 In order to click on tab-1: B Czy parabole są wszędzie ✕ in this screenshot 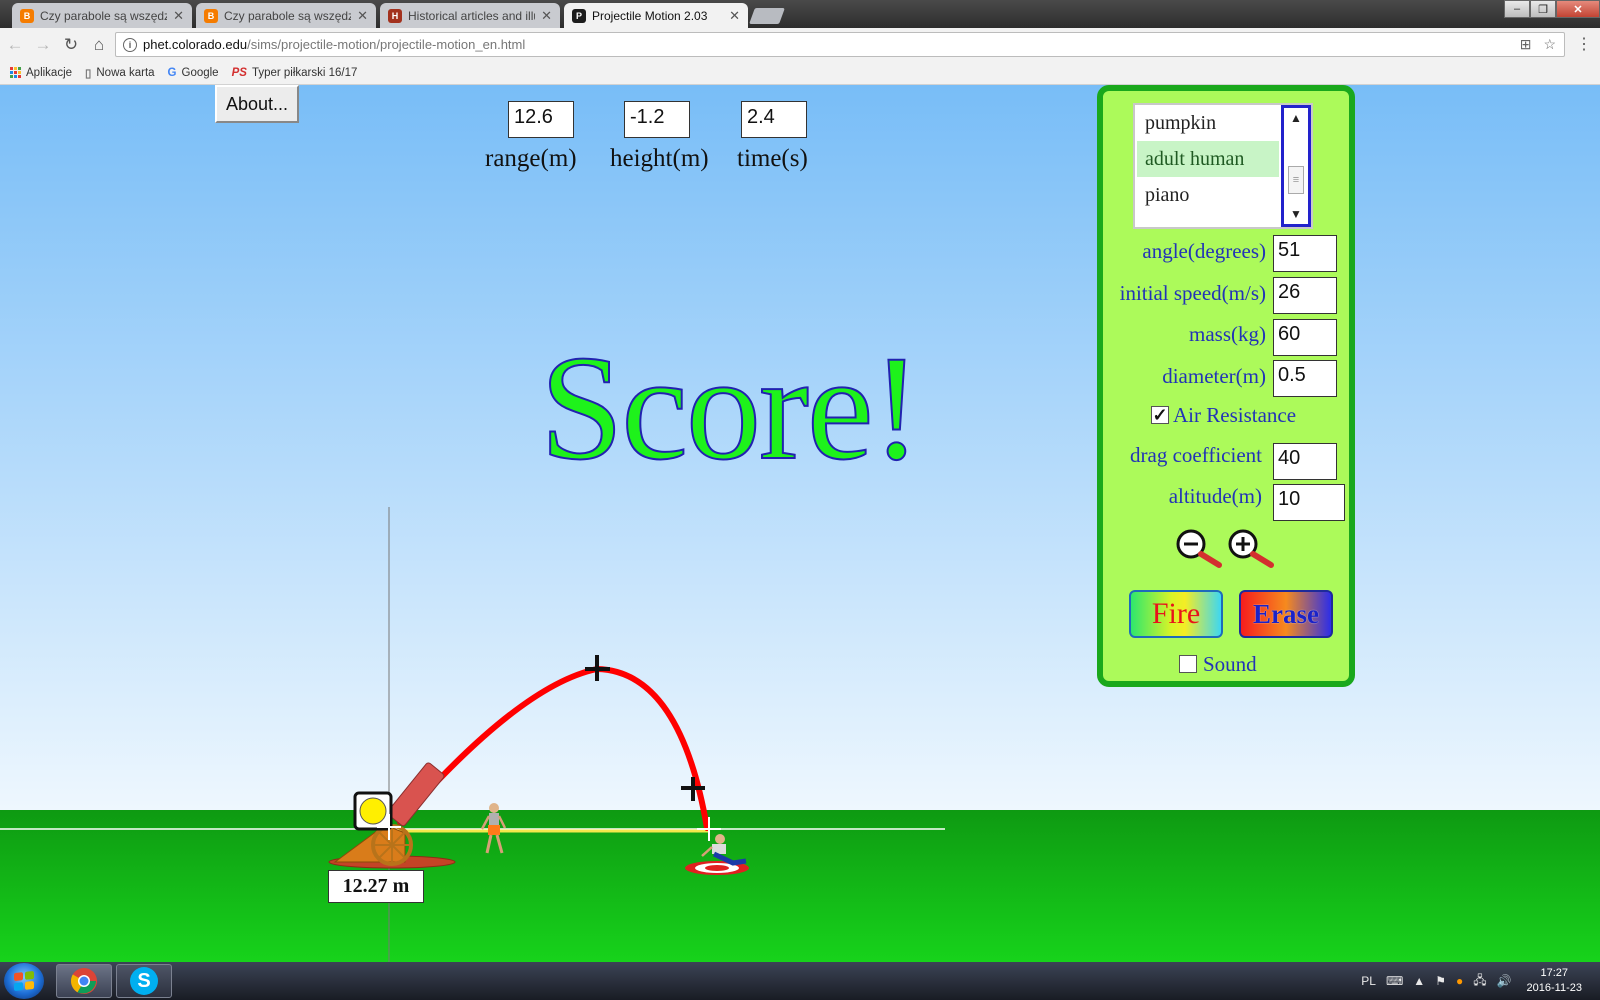, I will do `click(102, 15)`.